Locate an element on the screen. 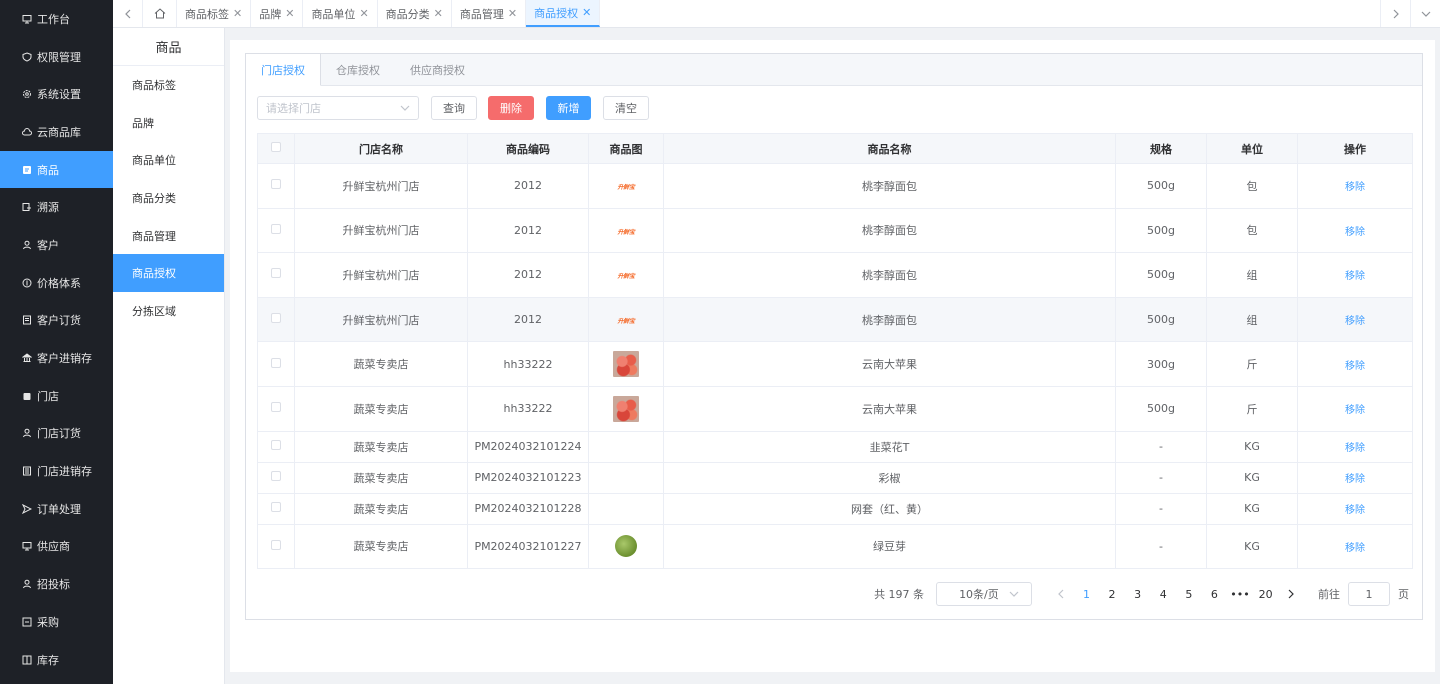  monitor-icon is located at coordinates (27, 546).